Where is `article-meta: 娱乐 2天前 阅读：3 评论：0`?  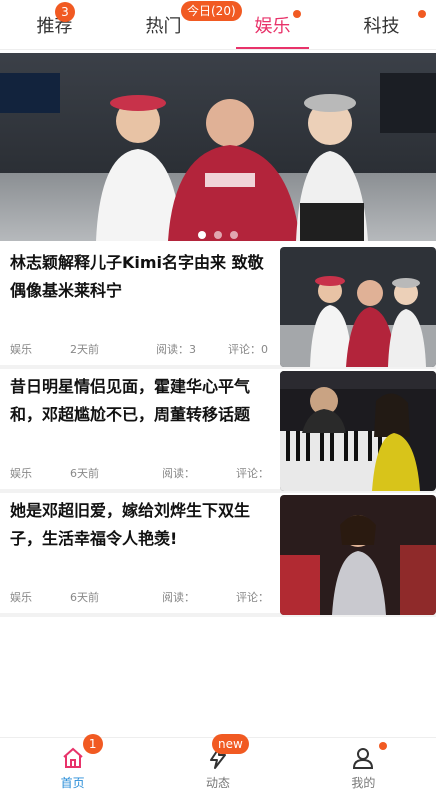 article-meta: 娱乐 2天前 阅读：3 评论：0 is located at coordinates (142, 349).